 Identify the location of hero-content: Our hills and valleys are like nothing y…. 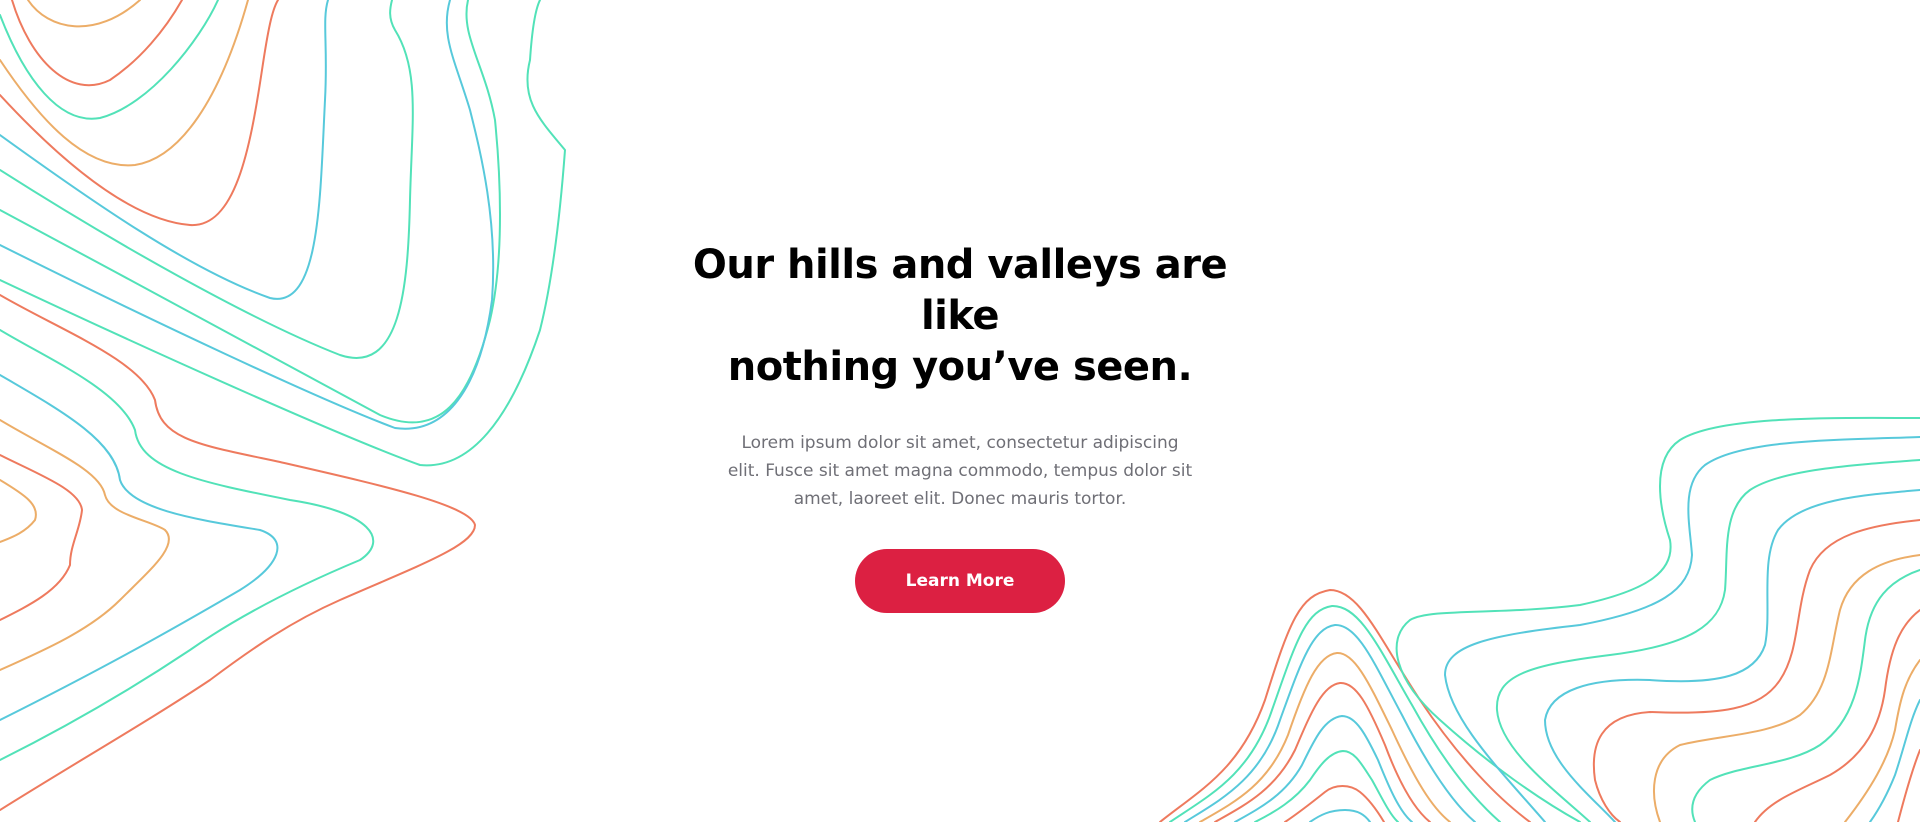
(960, 426).